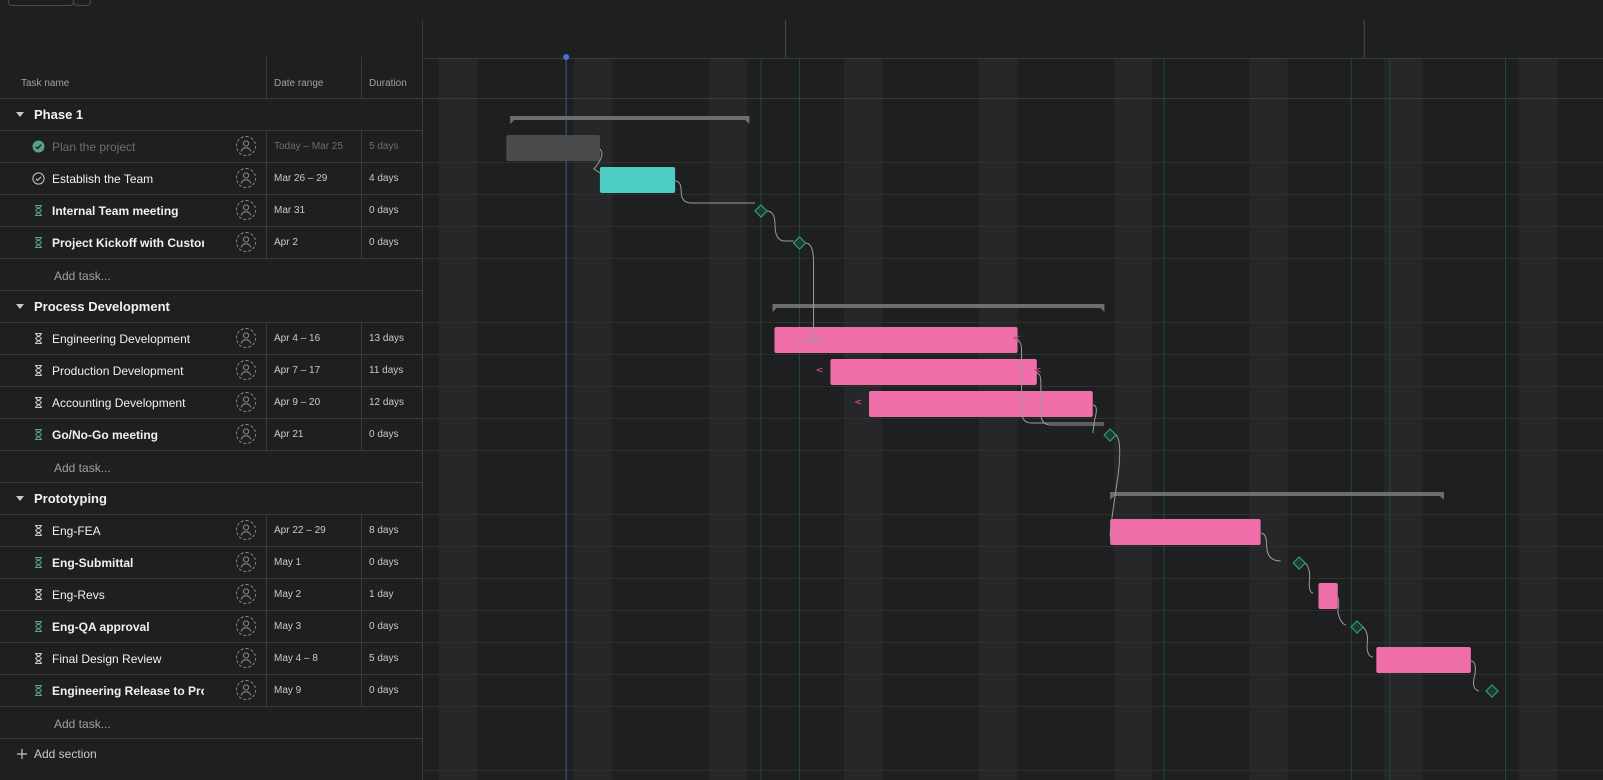  I want to click on task-date-range: Apr 7 – 17, so click(297, 370).